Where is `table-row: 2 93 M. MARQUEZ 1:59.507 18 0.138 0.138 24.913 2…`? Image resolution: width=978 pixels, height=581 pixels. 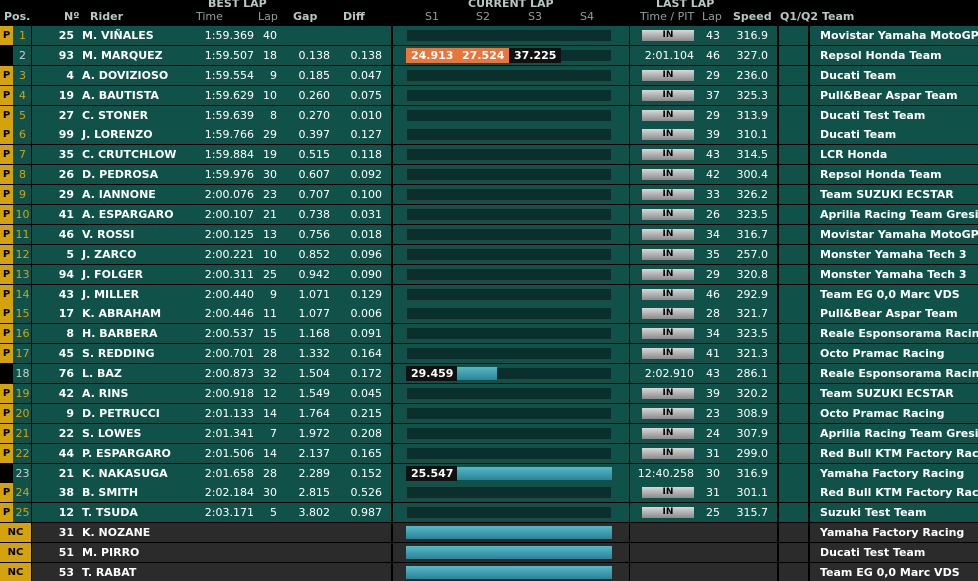
table-row: 2 93 M. MARQUEZ 1:59.507 18 0.138 0.138 24.913 2… is located at coordinates (489, 55).